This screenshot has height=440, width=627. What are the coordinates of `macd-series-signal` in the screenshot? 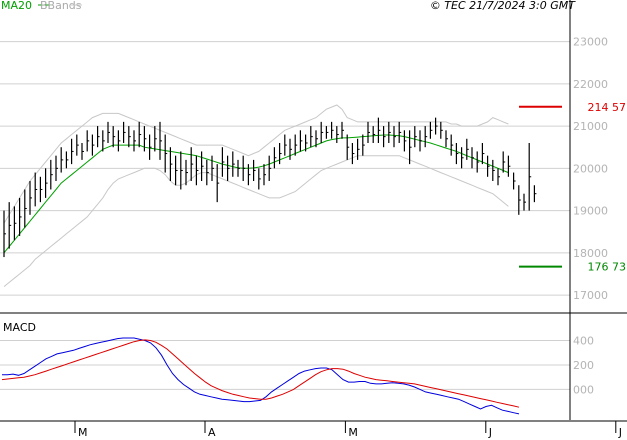 It's located at (260, 373).